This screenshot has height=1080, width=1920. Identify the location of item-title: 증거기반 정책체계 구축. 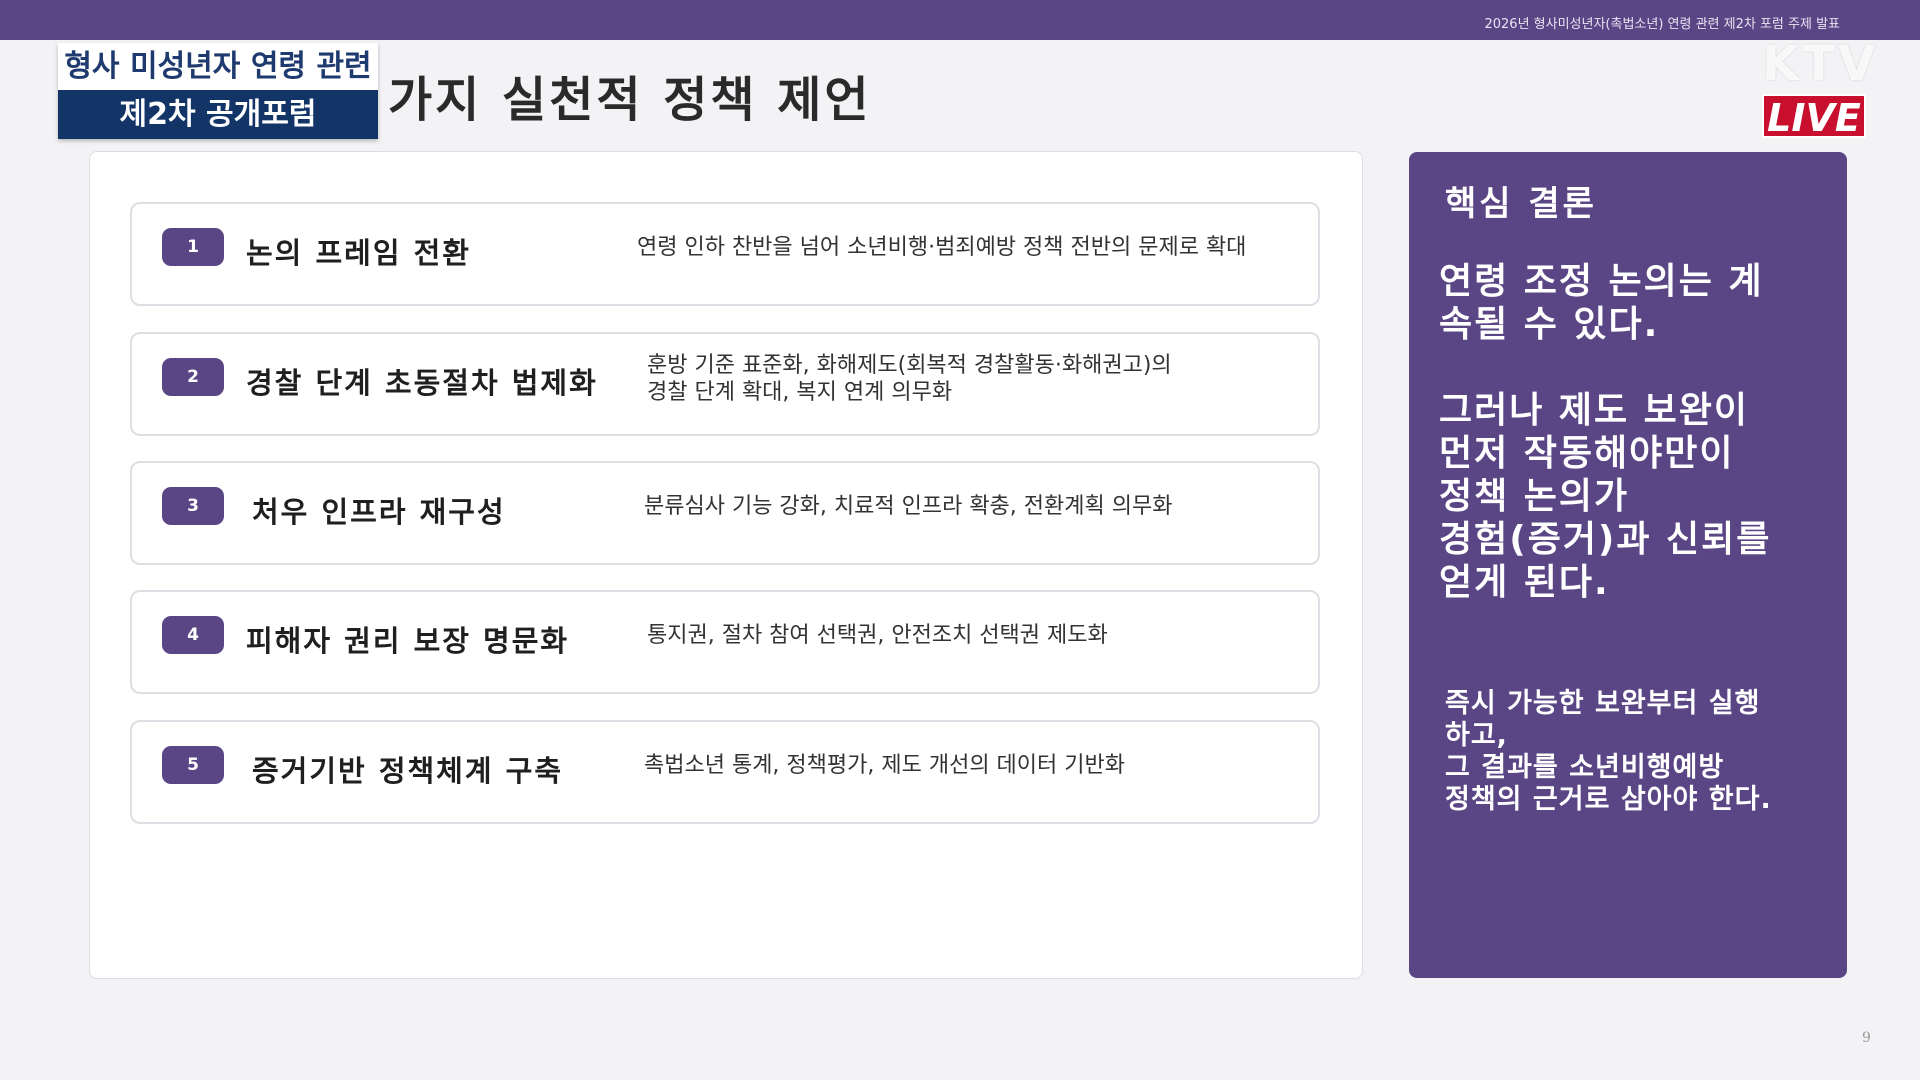
(407, 771).